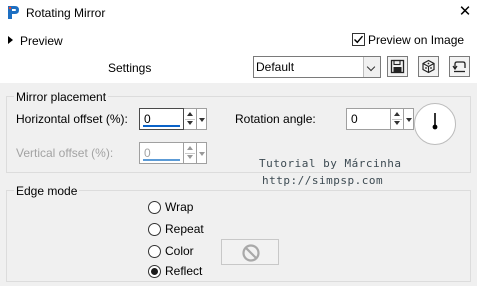 This screenshot has width=477, height=286. Describe the element at coordinates (317, 67) in the screenshot. I see `settings-dropdown: Default` at that location.